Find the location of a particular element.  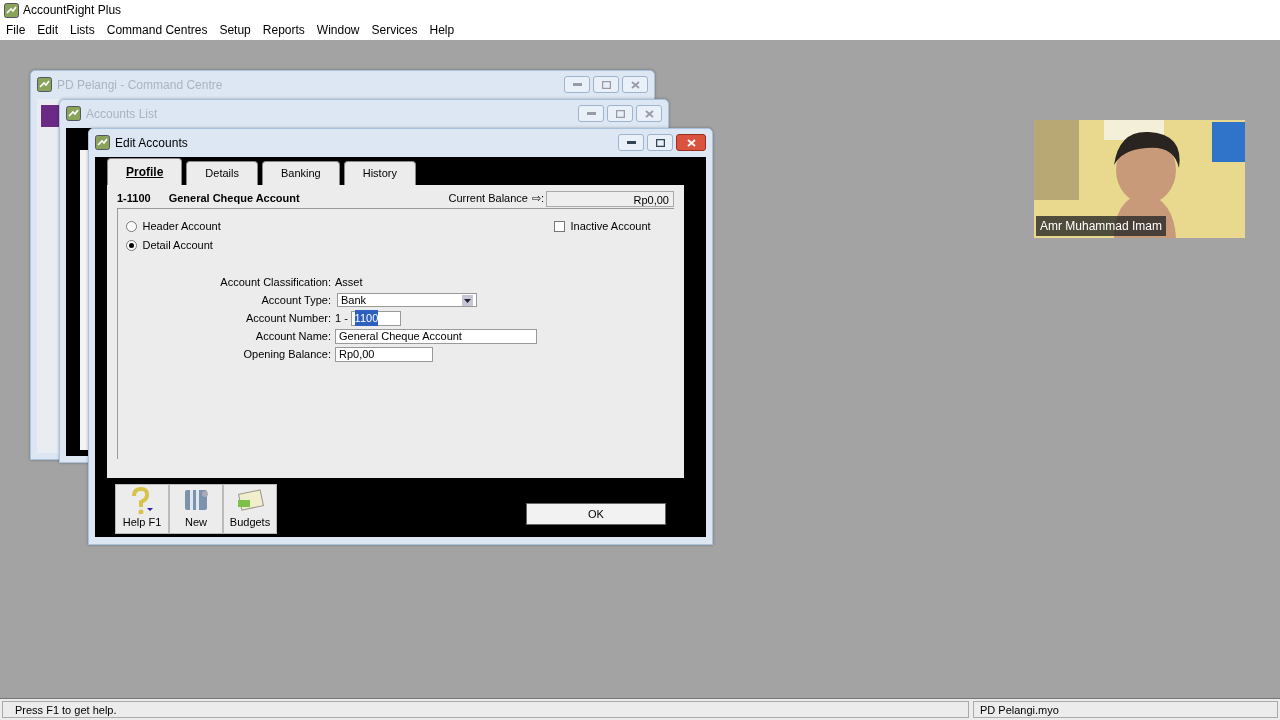

account-name-field: General Cheque Account is located at coordinates (436, 336).